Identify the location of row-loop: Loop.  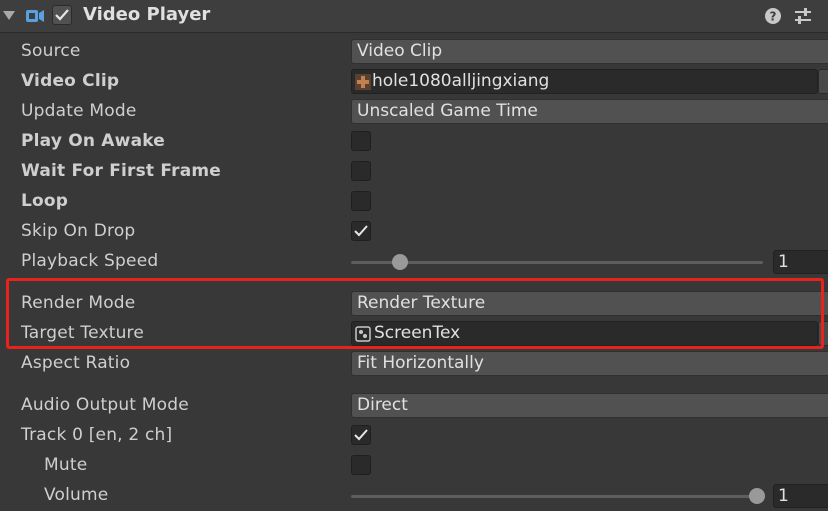
(414, 202).